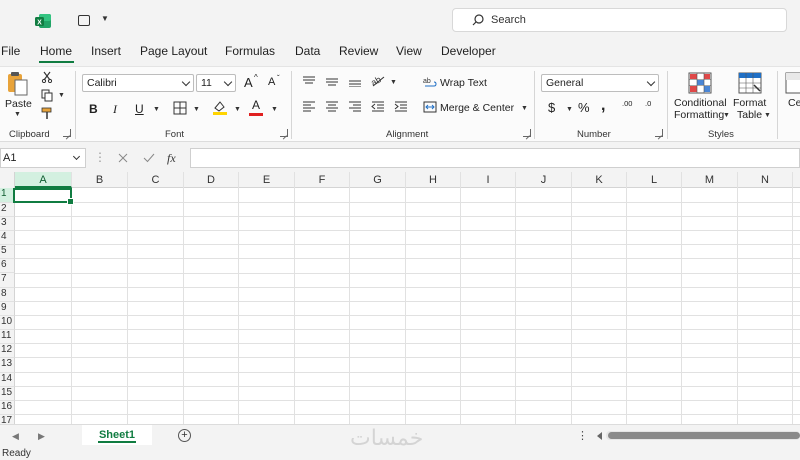 This screenshot has width=800, height=460. What do you see at coordinates (794, 103) in the screenshot?
I see `cell-styles-label-partial: Ce` at bounding box center [794, 103].